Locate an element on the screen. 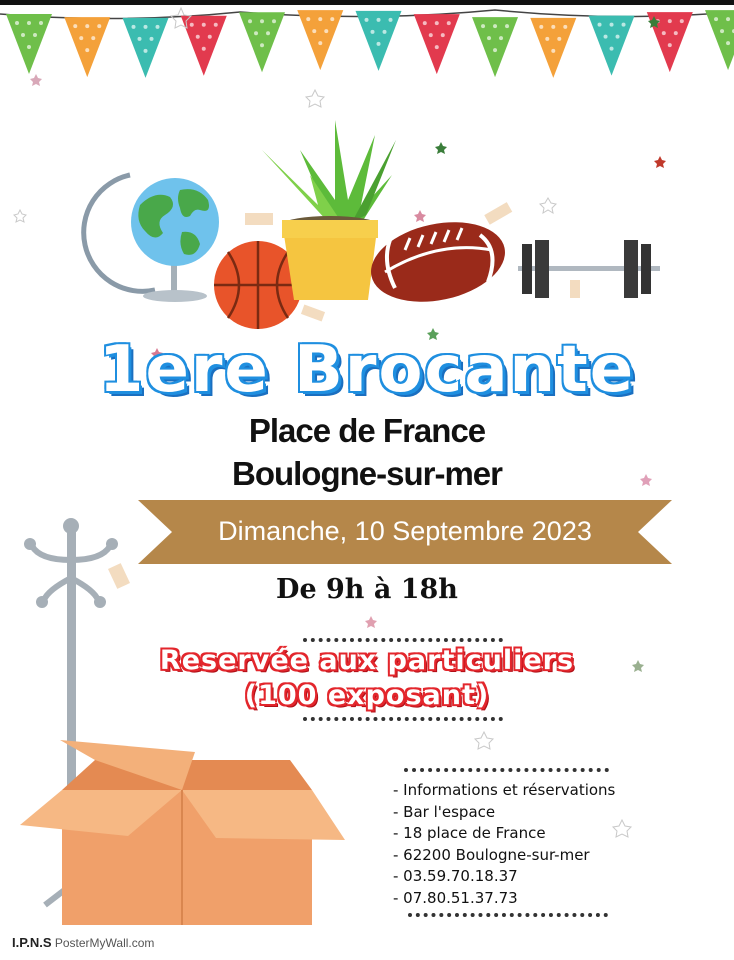 This screenshot has height=960, width=734. cardboard-box-icon is located at coordinates (182, 832).